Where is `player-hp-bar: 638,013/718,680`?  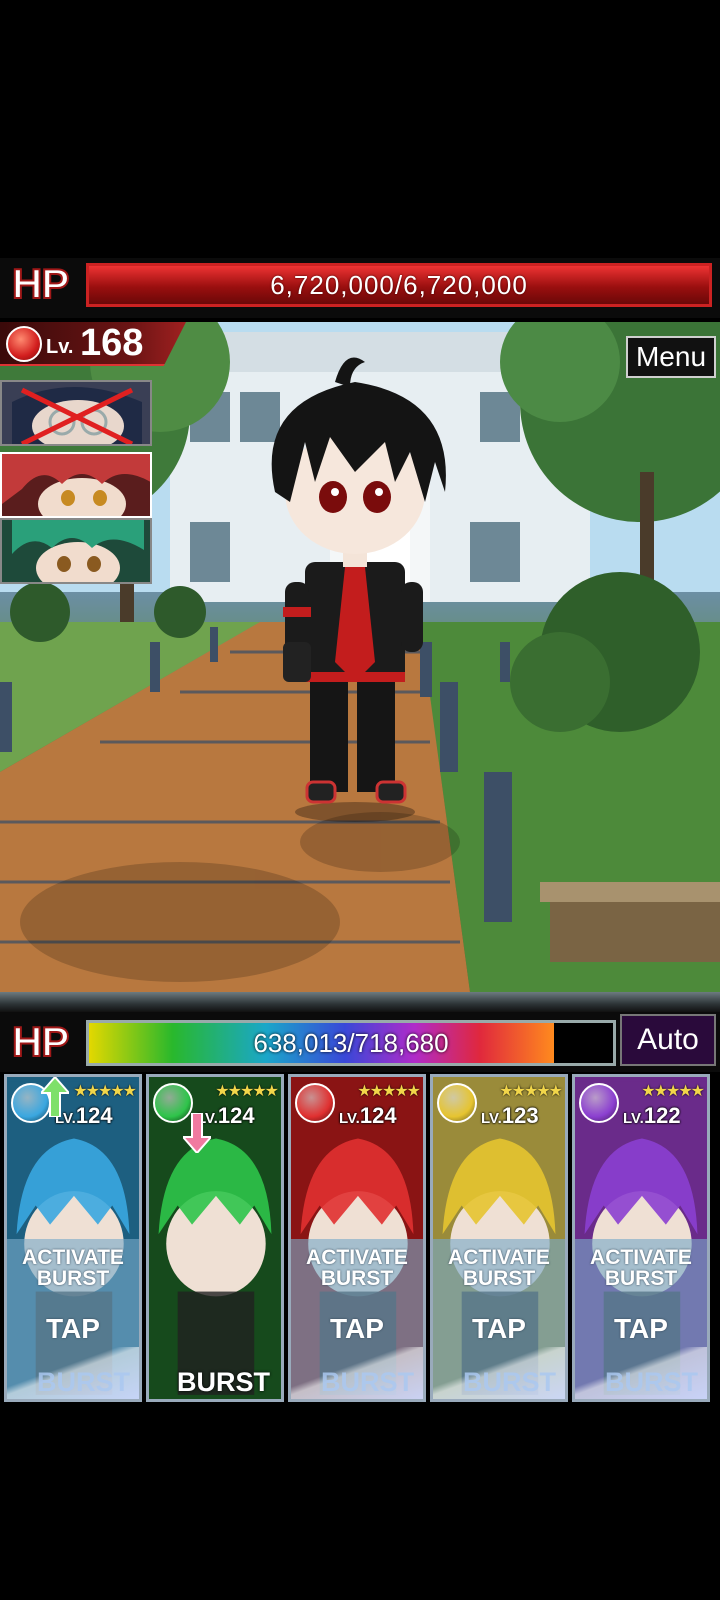
player-hp-bar: 638,013/718,680 is located at coordinates (351, 1043).